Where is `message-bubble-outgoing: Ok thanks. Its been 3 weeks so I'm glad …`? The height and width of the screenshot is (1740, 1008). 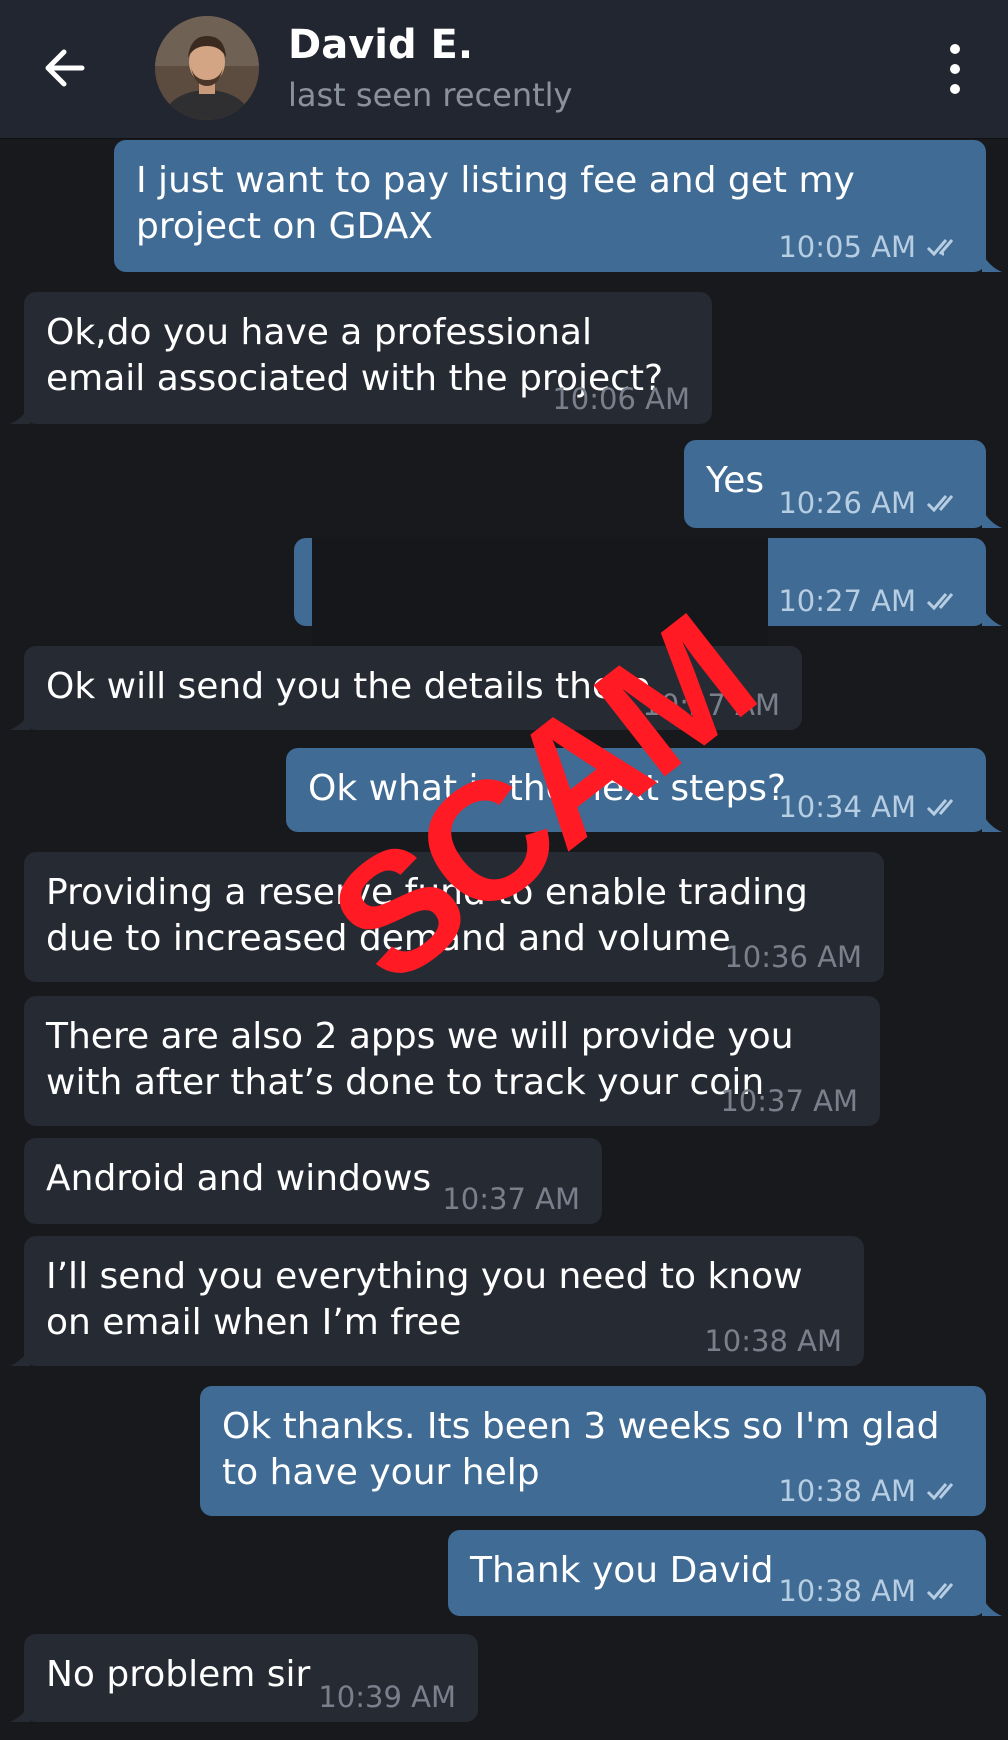
message-bubble-outgoing: Ok thanks. Its been 3 weeks so I'm glad … is located at coordinates (593, 1451).